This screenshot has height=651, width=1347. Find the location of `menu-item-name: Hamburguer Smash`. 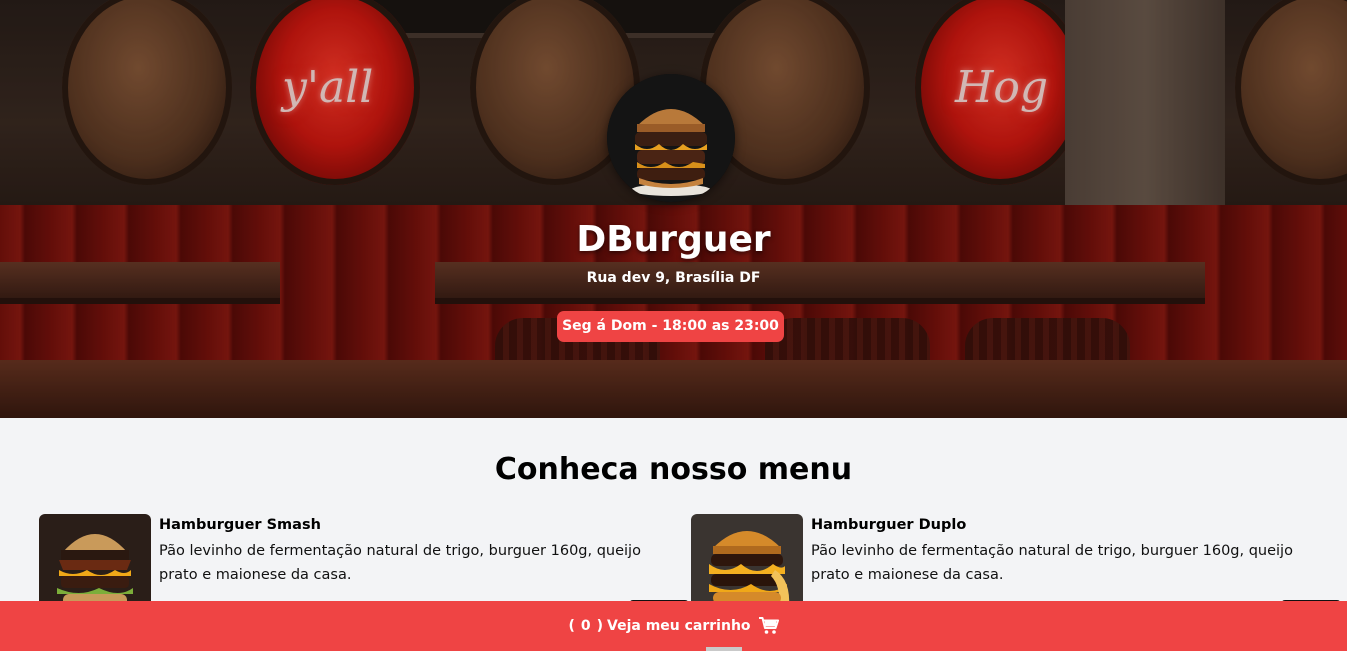

menu-item-name: Hamburguer Smash is located at coordinates (240, 525).